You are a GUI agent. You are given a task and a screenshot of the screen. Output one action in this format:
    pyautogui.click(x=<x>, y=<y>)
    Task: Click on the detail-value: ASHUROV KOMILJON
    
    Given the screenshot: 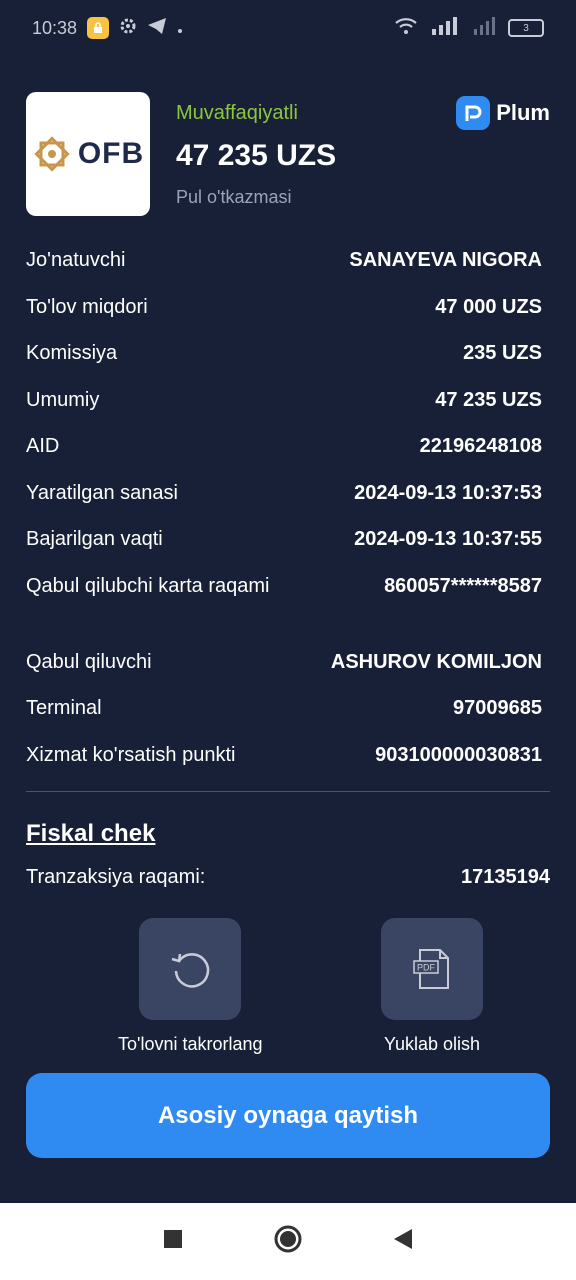 What is the action you would take?
    pyautogui.click(x=436, y=661)
    